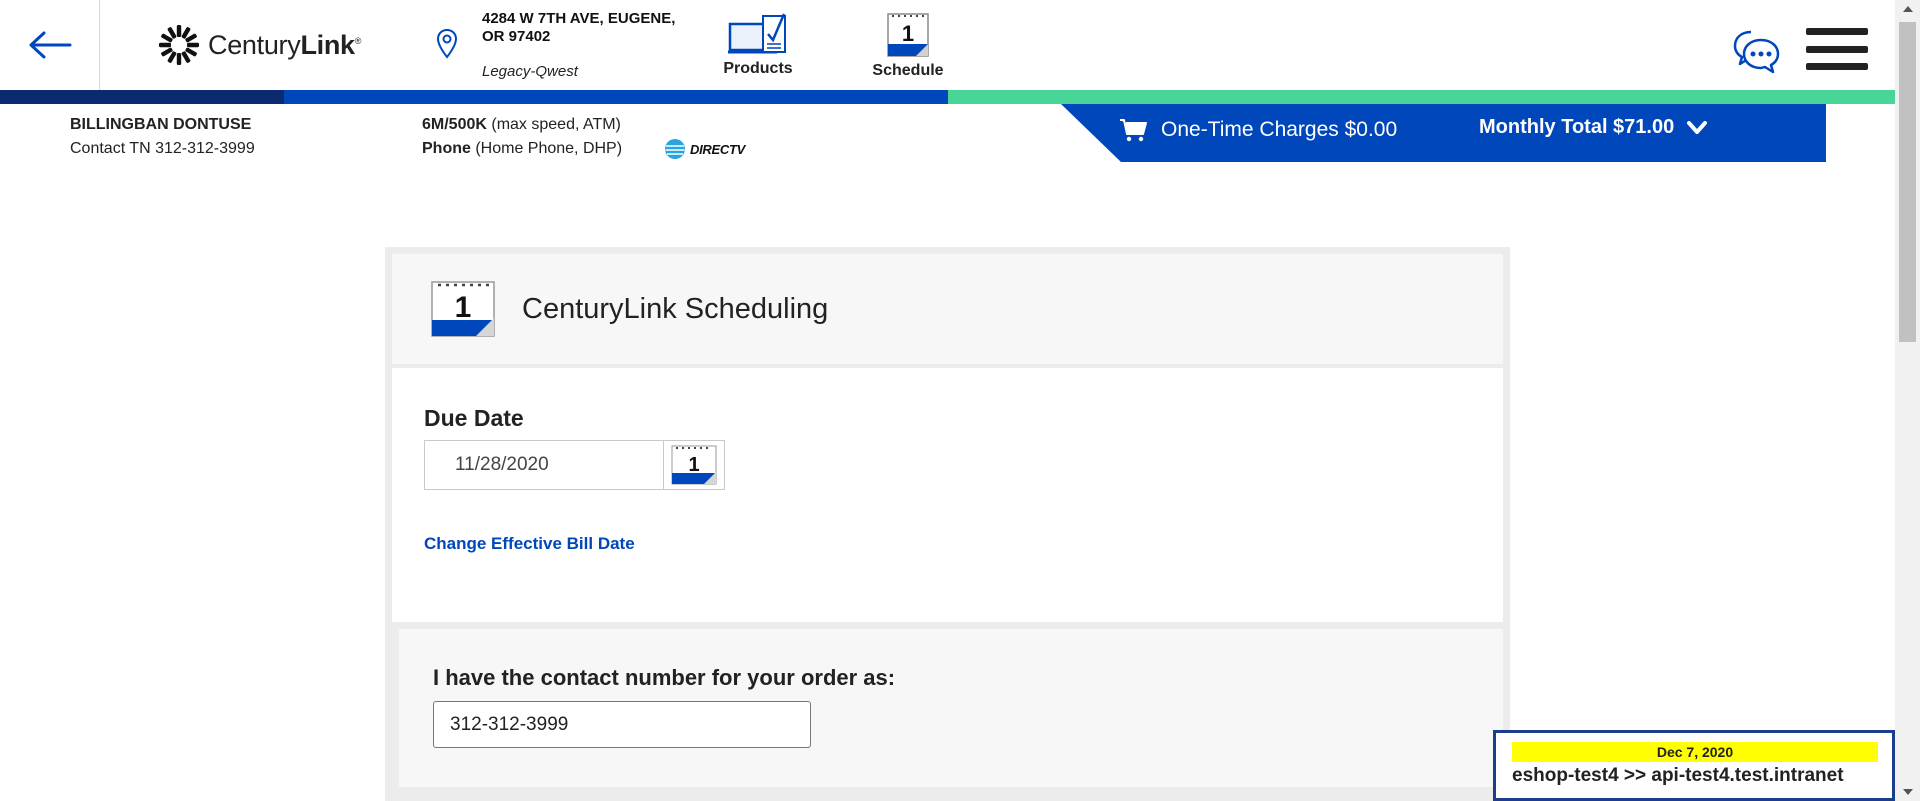  Describe the element at coordinates (1593, 127) in the screenshot. I see `monthly-total: Monthly Total $71.00` at that location.